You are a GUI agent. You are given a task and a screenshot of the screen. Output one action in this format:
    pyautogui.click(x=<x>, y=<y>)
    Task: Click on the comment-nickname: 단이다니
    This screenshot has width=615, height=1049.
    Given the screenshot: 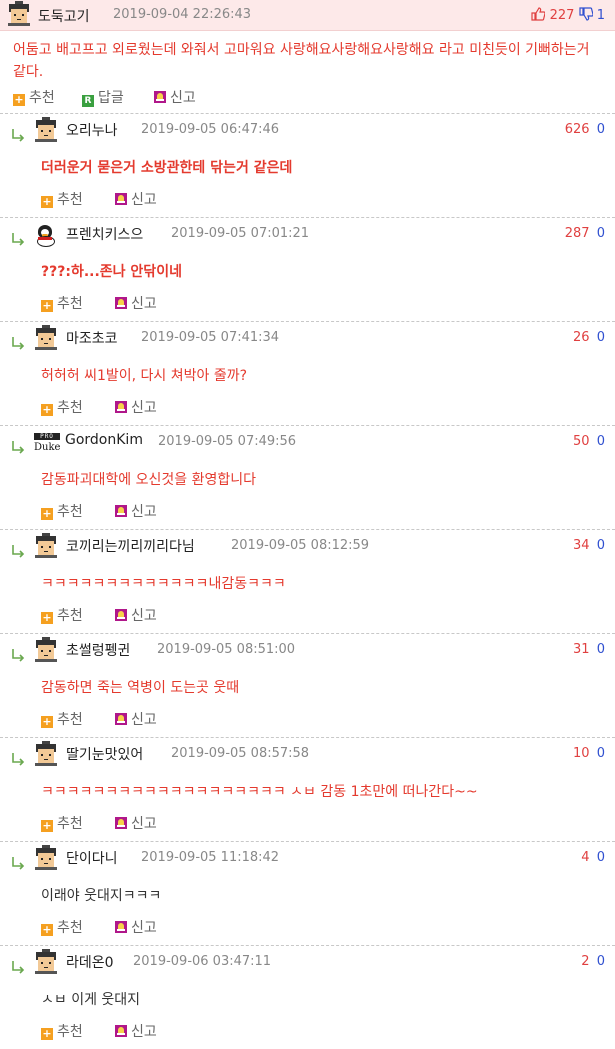 What is the action you would take?
    pyautogui.click(x=92, y=858)
    